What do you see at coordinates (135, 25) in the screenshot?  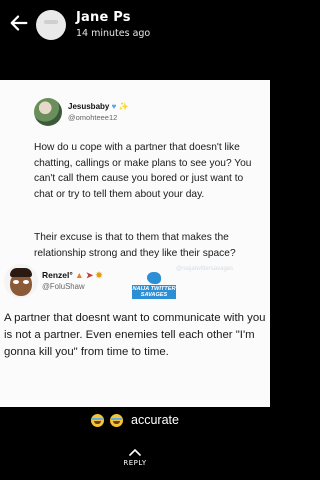 I see `story-header: Jane Ps 14 minutes ago` at bounding box center [135, 25].